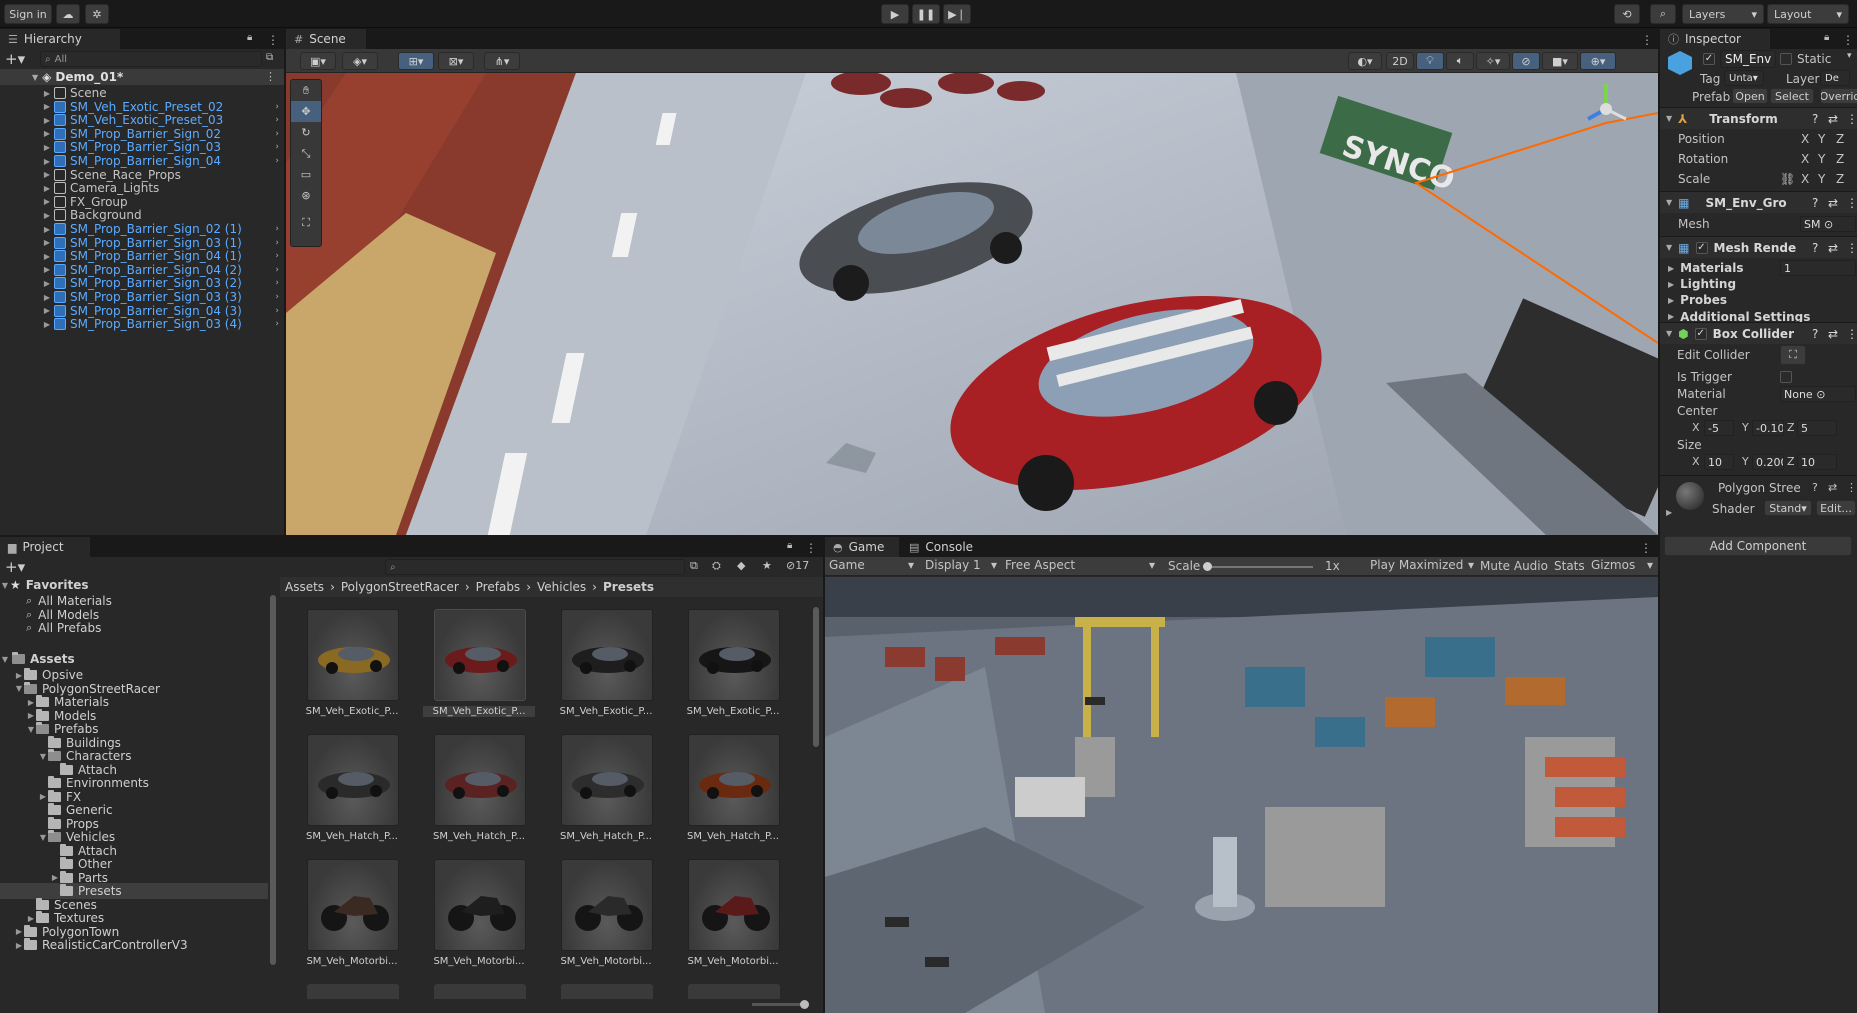 Image resolution: width=1857 pixels, height=1013 pixels. What do you see at coordinates (797, 565) in the screenshot?
I see `hidden-packages-icon: ⊘17` at bounding box center [797, 565].